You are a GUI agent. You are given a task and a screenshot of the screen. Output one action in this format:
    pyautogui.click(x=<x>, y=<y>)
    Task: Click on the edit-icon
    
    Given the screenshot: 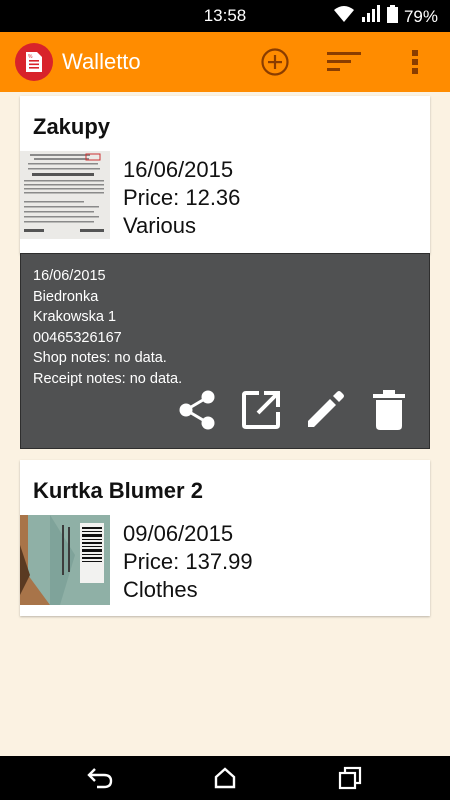 What is the action you would take?
    pyautogui.click(x=325, y=410)
    